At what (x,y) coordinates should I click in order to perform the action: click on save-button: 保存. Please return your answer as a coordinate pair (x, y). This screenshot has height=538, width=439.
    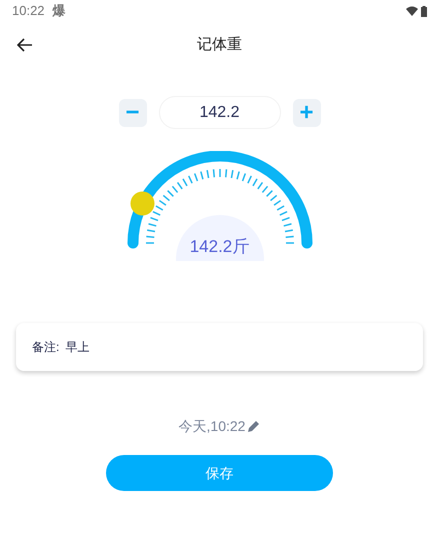
    Looking at the image, I should click on (219, 473).